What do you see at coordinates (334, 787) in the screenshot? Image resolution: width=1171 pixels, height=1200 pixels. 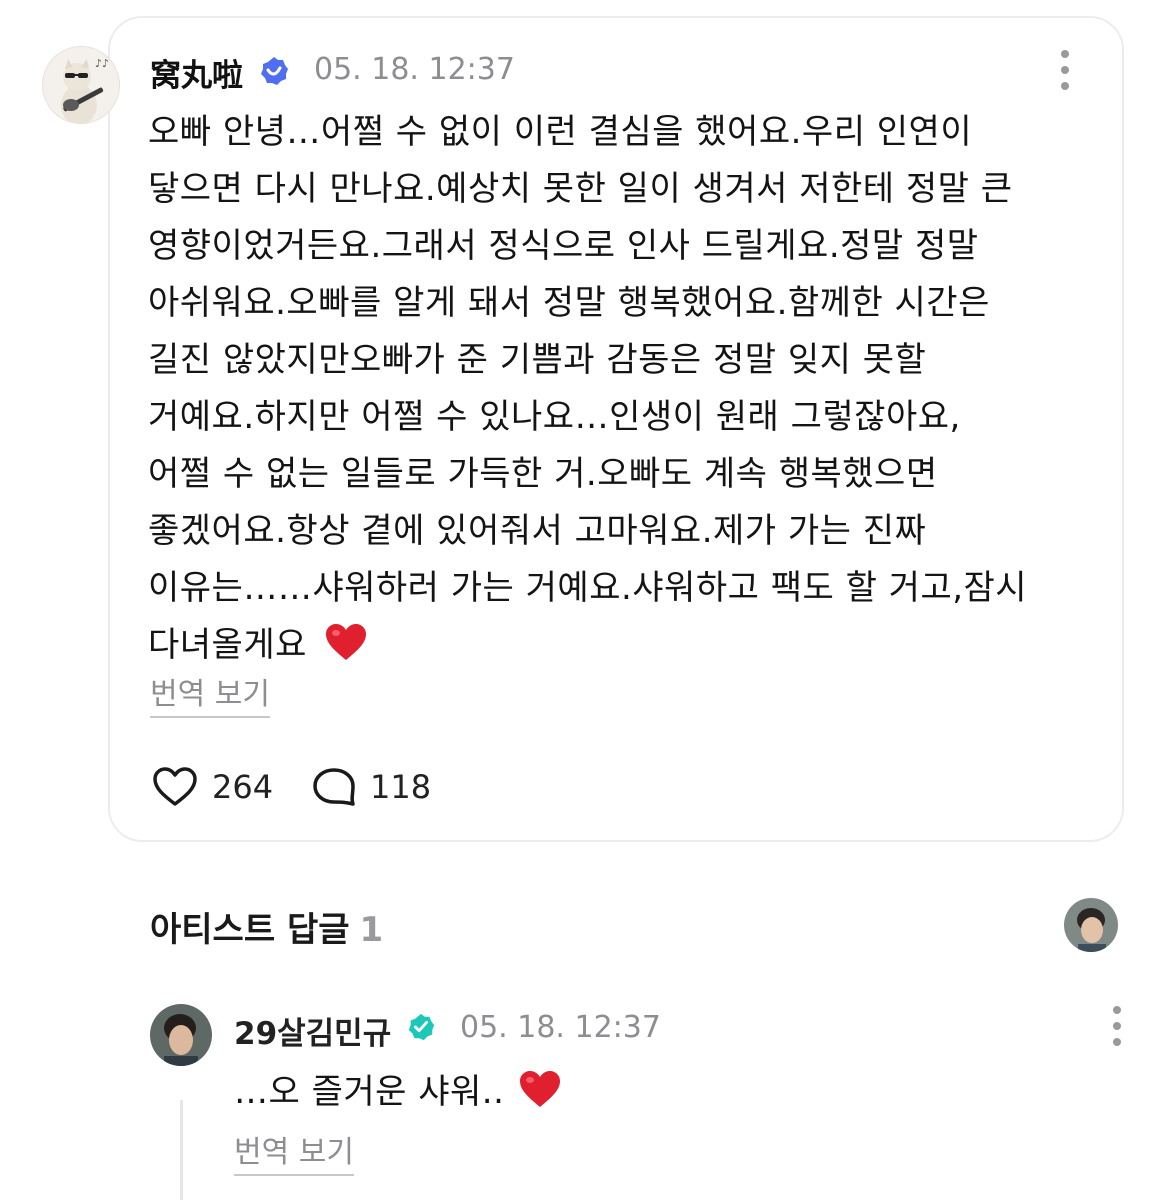 I see `speech-bubble-icon` at bounding box center [334, 787].